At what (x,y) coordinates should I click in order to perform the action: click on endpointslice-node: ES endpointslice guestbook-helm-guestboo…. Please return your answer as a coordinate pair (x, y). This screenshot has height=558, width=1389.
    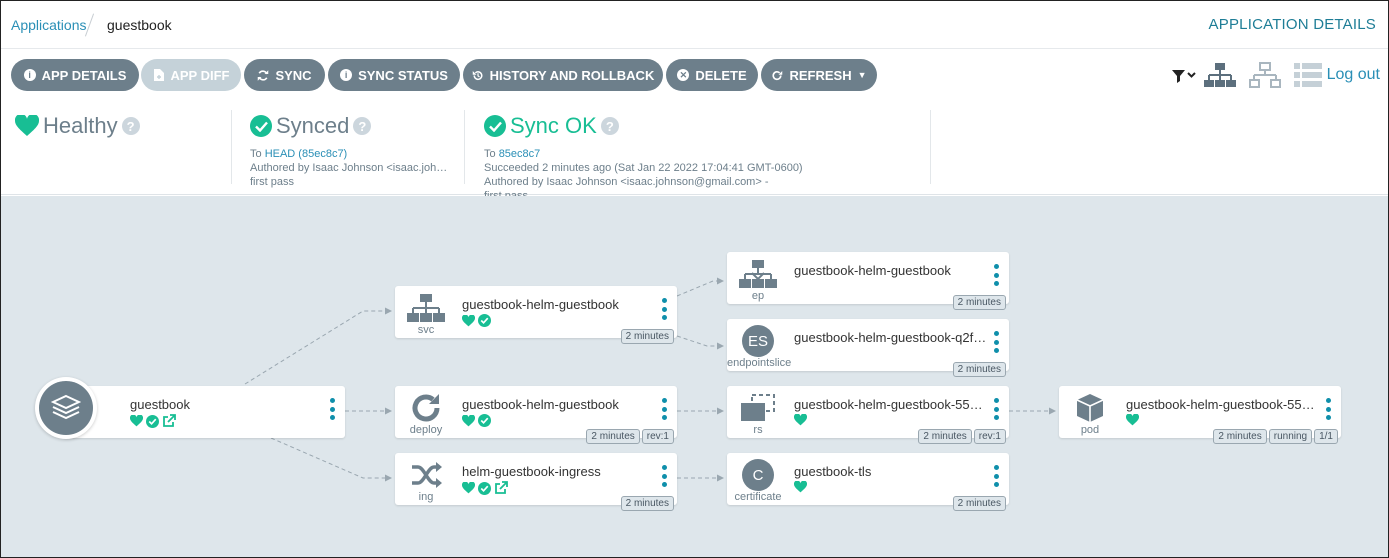
    Looking at the image, I should click on (868, 348).